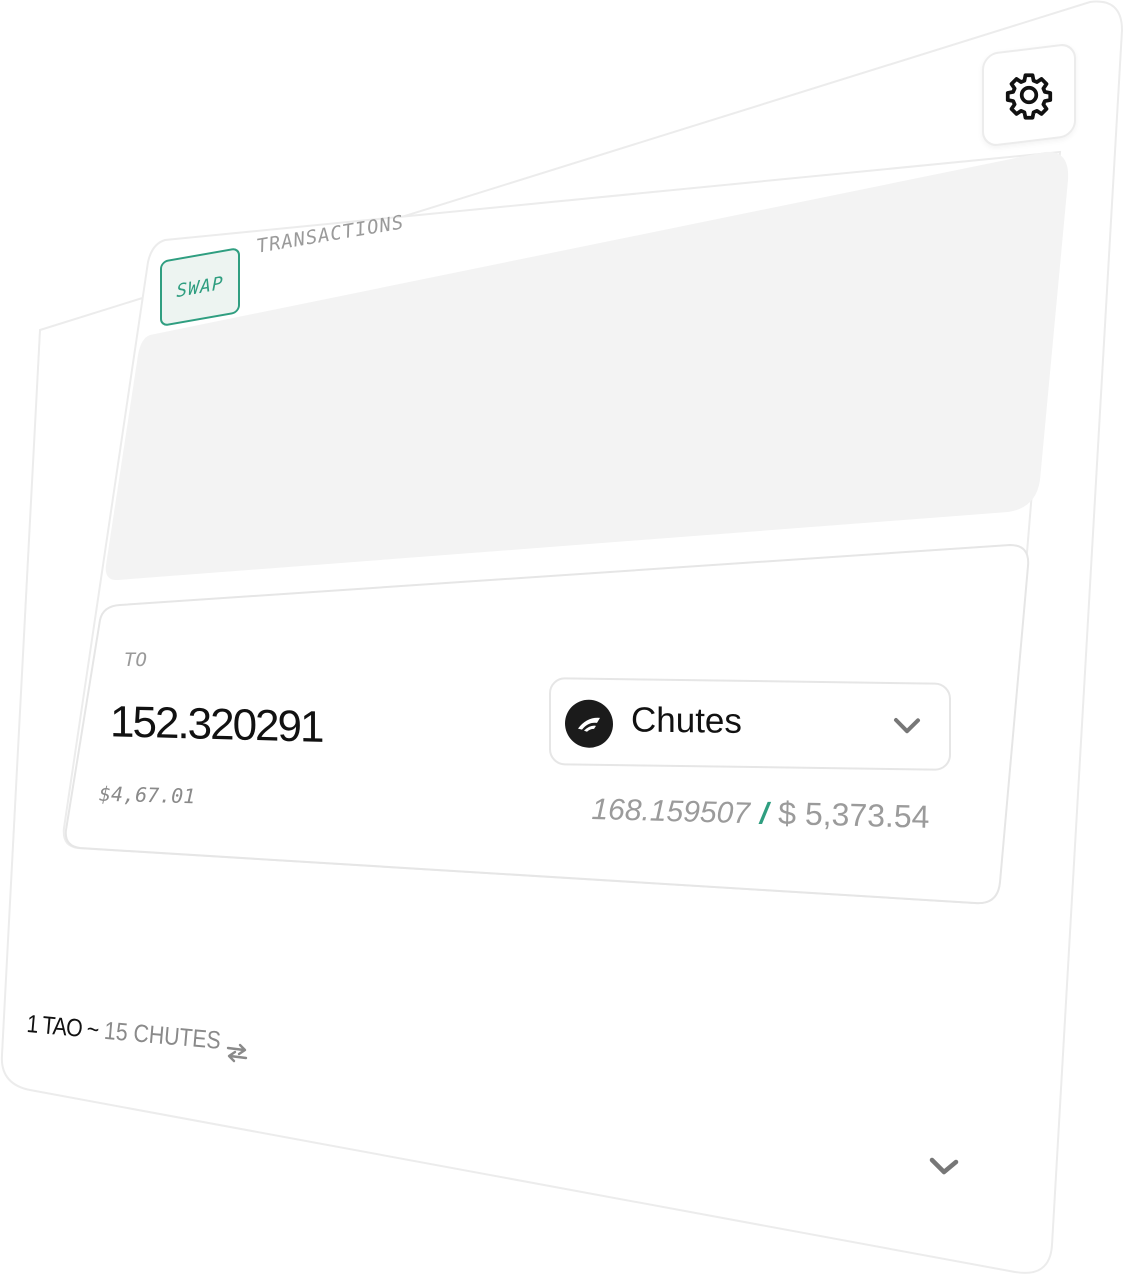  I want to click on token-selector: Chutes, so click(750, 724).